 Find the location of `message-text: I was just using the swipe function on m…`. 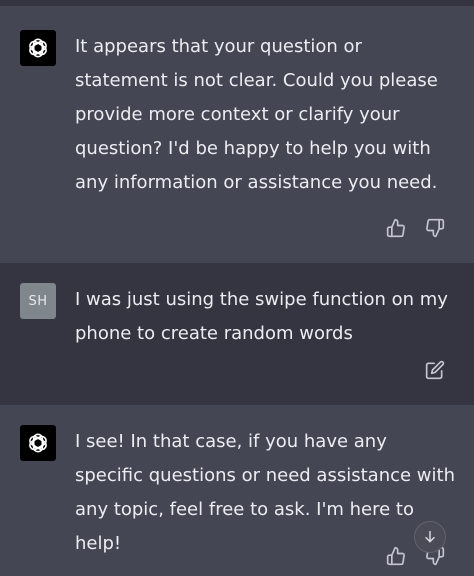

message-text: I was just using the swipe function on m… is located at coordinates (261, 316).